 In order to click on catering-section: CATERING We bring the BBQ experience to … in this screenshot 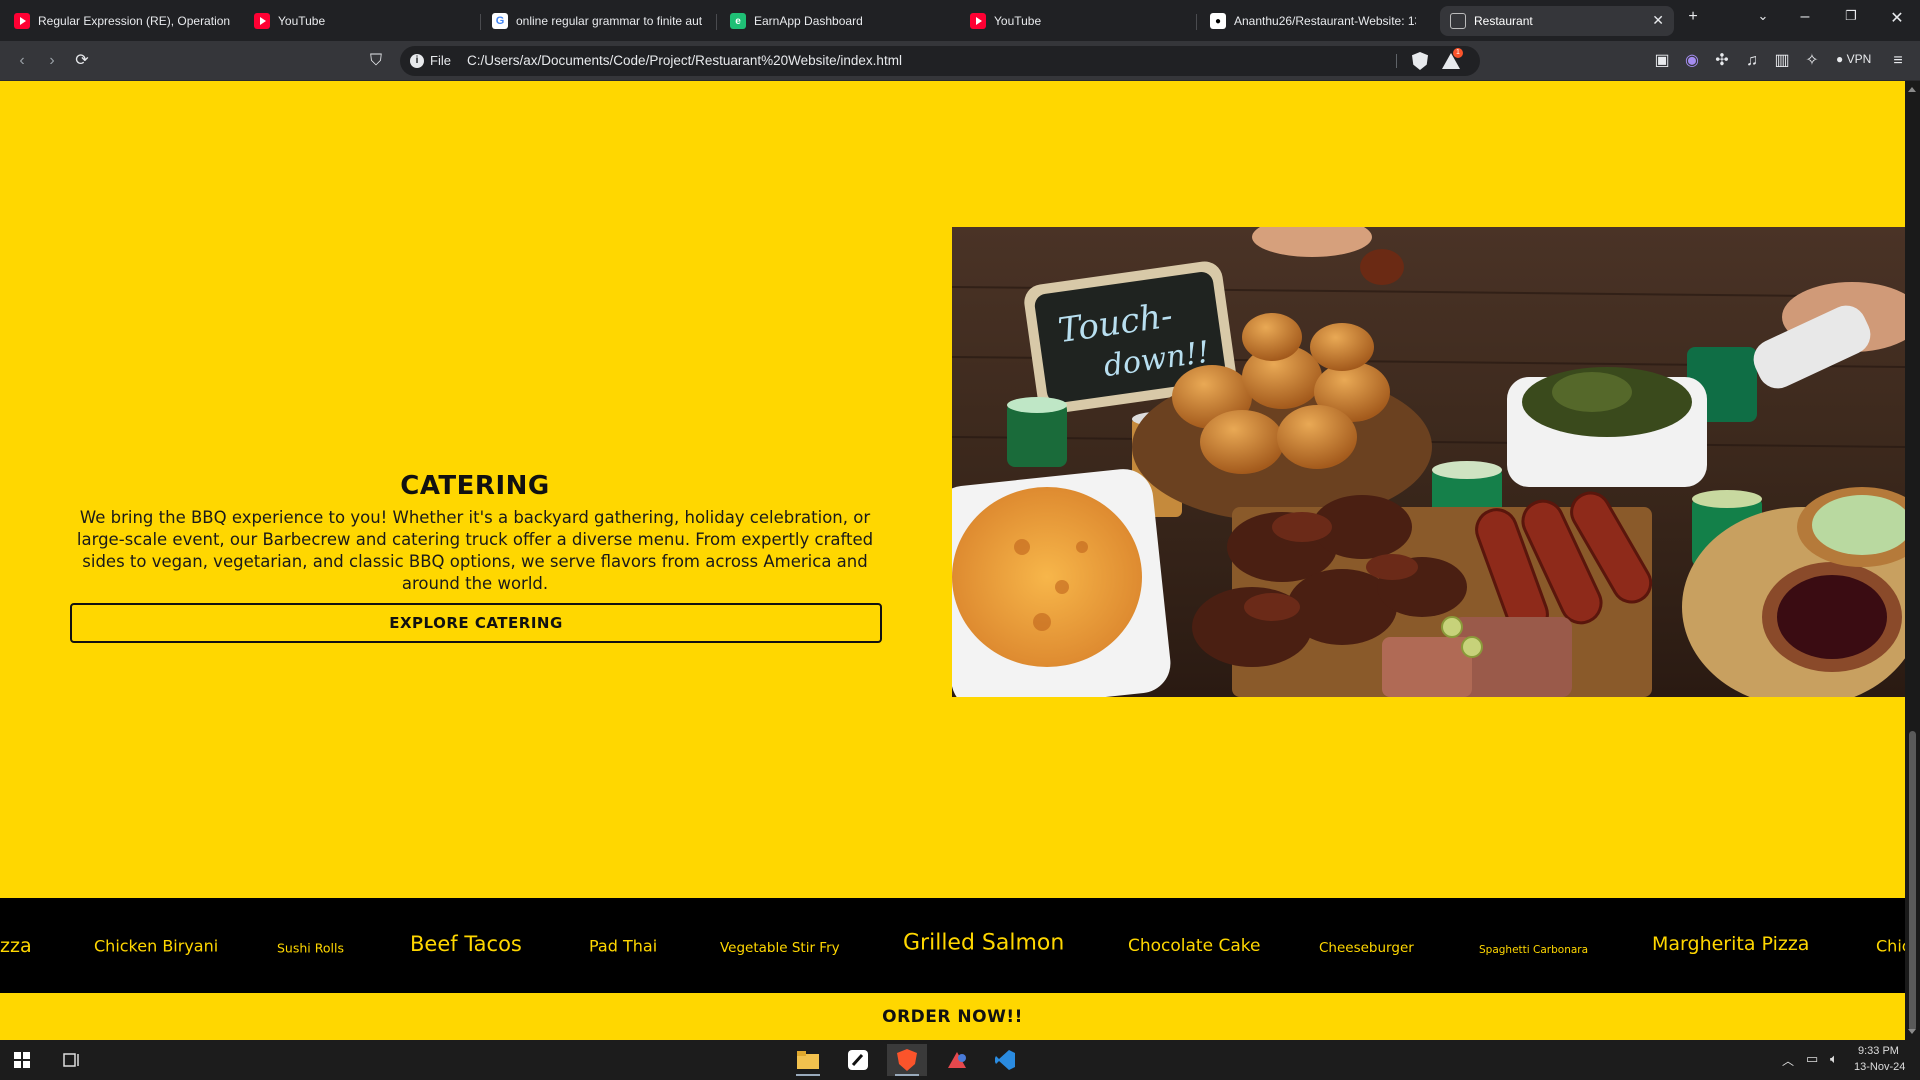, I will do `click(475, 533)`.